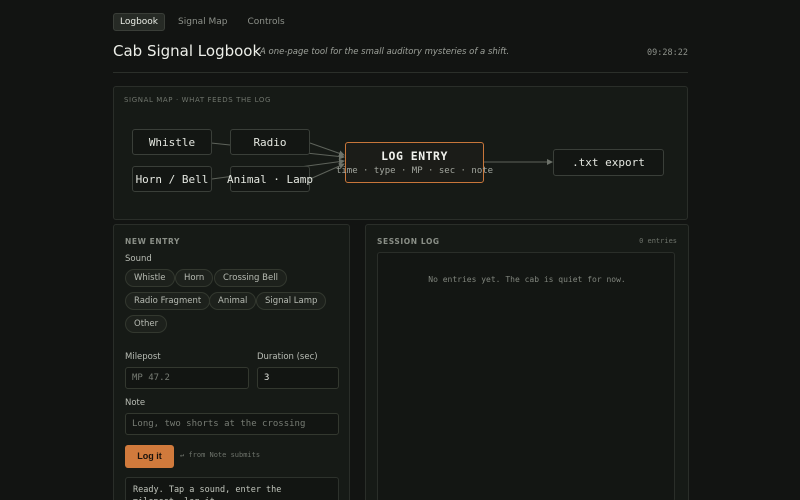 Image resolution: width=800 pixels, height=500 pixels. What do you see at coordinates (608, 162) in the screenshot?
I see `node-txt-export: .txt export` at bounding box center [608, 162].